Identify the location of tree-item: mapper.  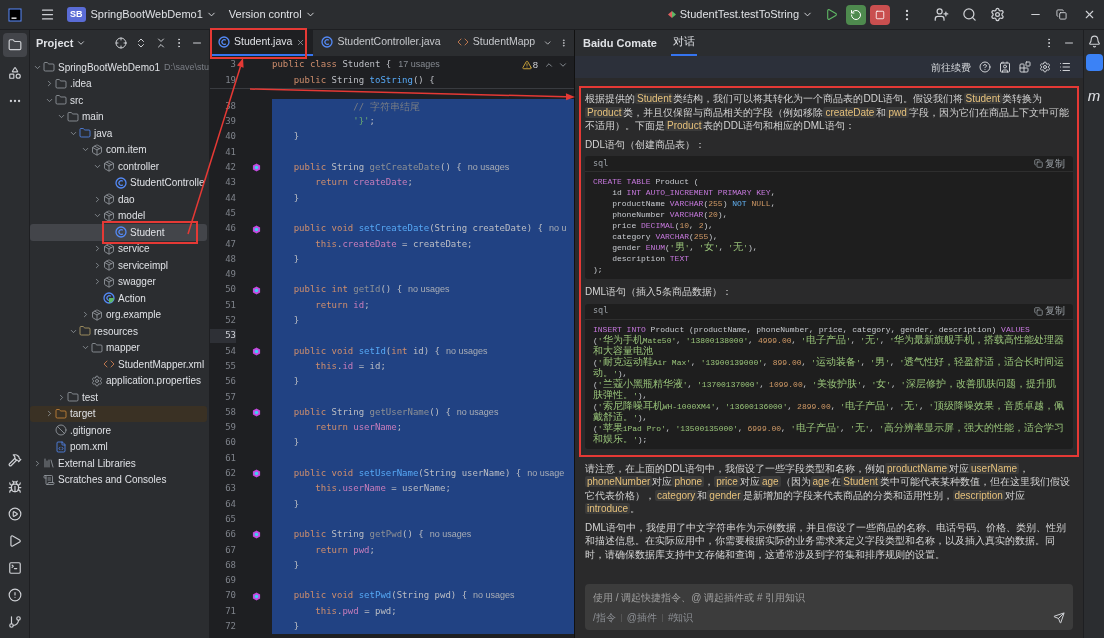
(118, 347).